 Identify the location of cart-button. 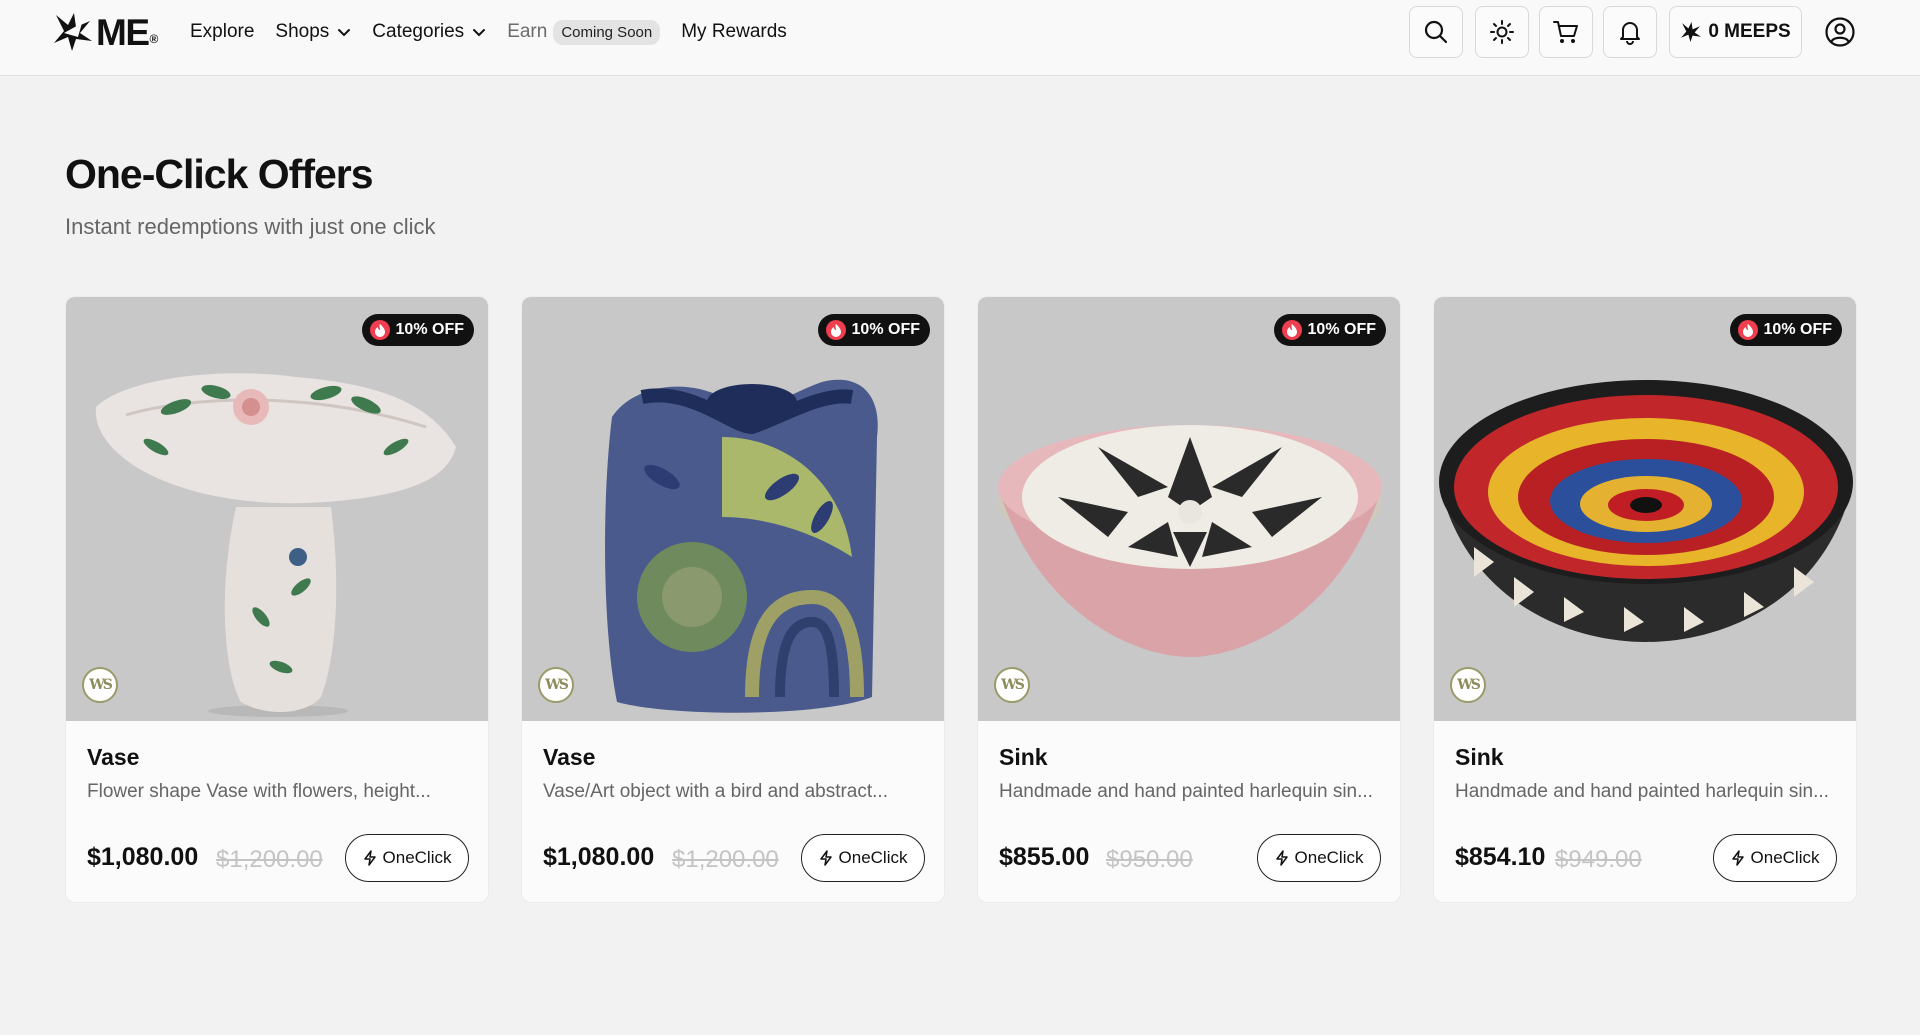
(1566, 32).